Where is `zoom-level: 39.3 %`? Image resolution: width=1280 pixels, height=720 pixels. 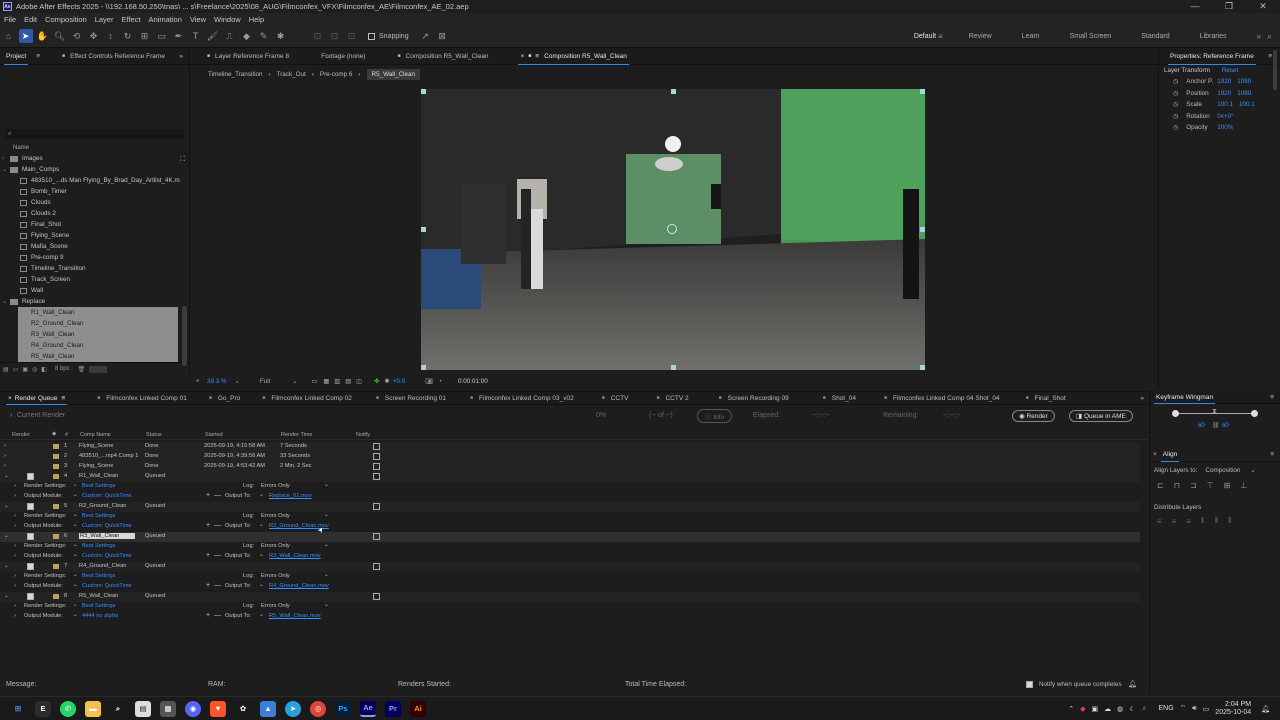
zoom-level: 39.3 % is located at coordinates (217, 381).